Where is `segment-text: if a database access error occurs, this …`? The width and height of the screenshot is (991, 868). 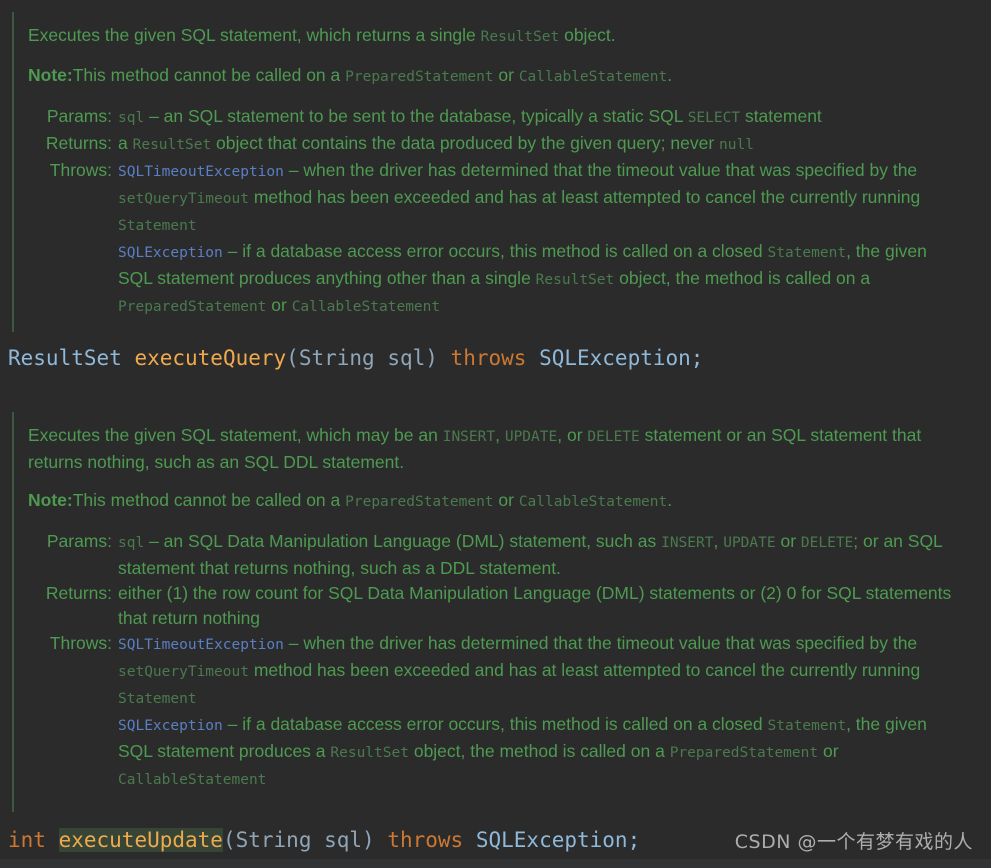 segment-text: if a database access error occurs, this … is located at coordinates (505, 251).